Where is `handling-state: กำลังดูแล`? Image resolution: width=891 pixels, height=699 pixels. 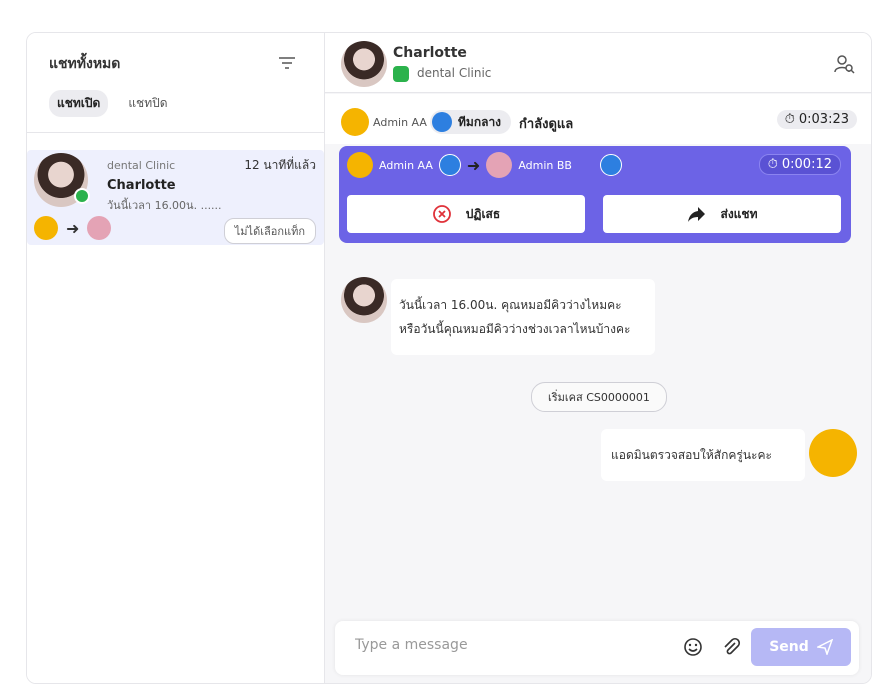
handling-state: กำลังดูแล is located at coordinates (546, 124).